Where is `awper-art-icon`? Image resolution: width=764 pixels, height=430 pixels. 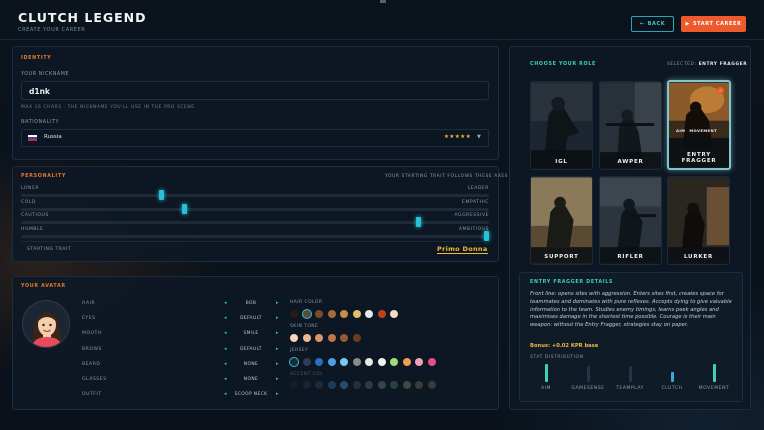 awper-art-icon is located at coordinates (630, 125).